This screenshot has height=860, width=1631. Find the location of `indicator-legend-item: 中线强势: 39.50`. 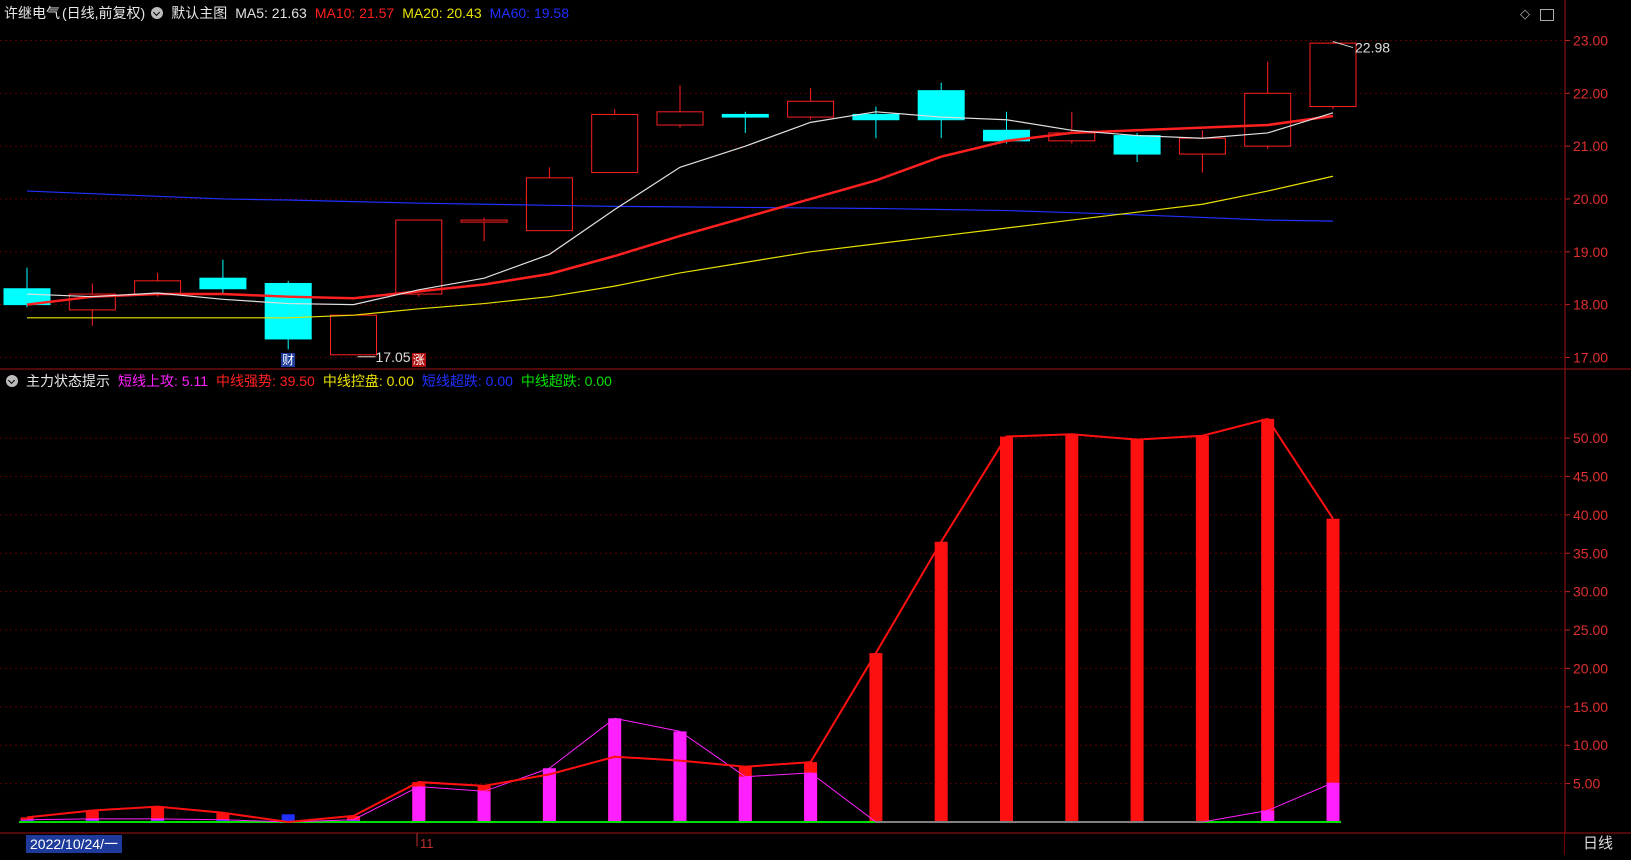

indicator-legend-item: 中线强势: 39.50 is located at coordinates (265, 381).